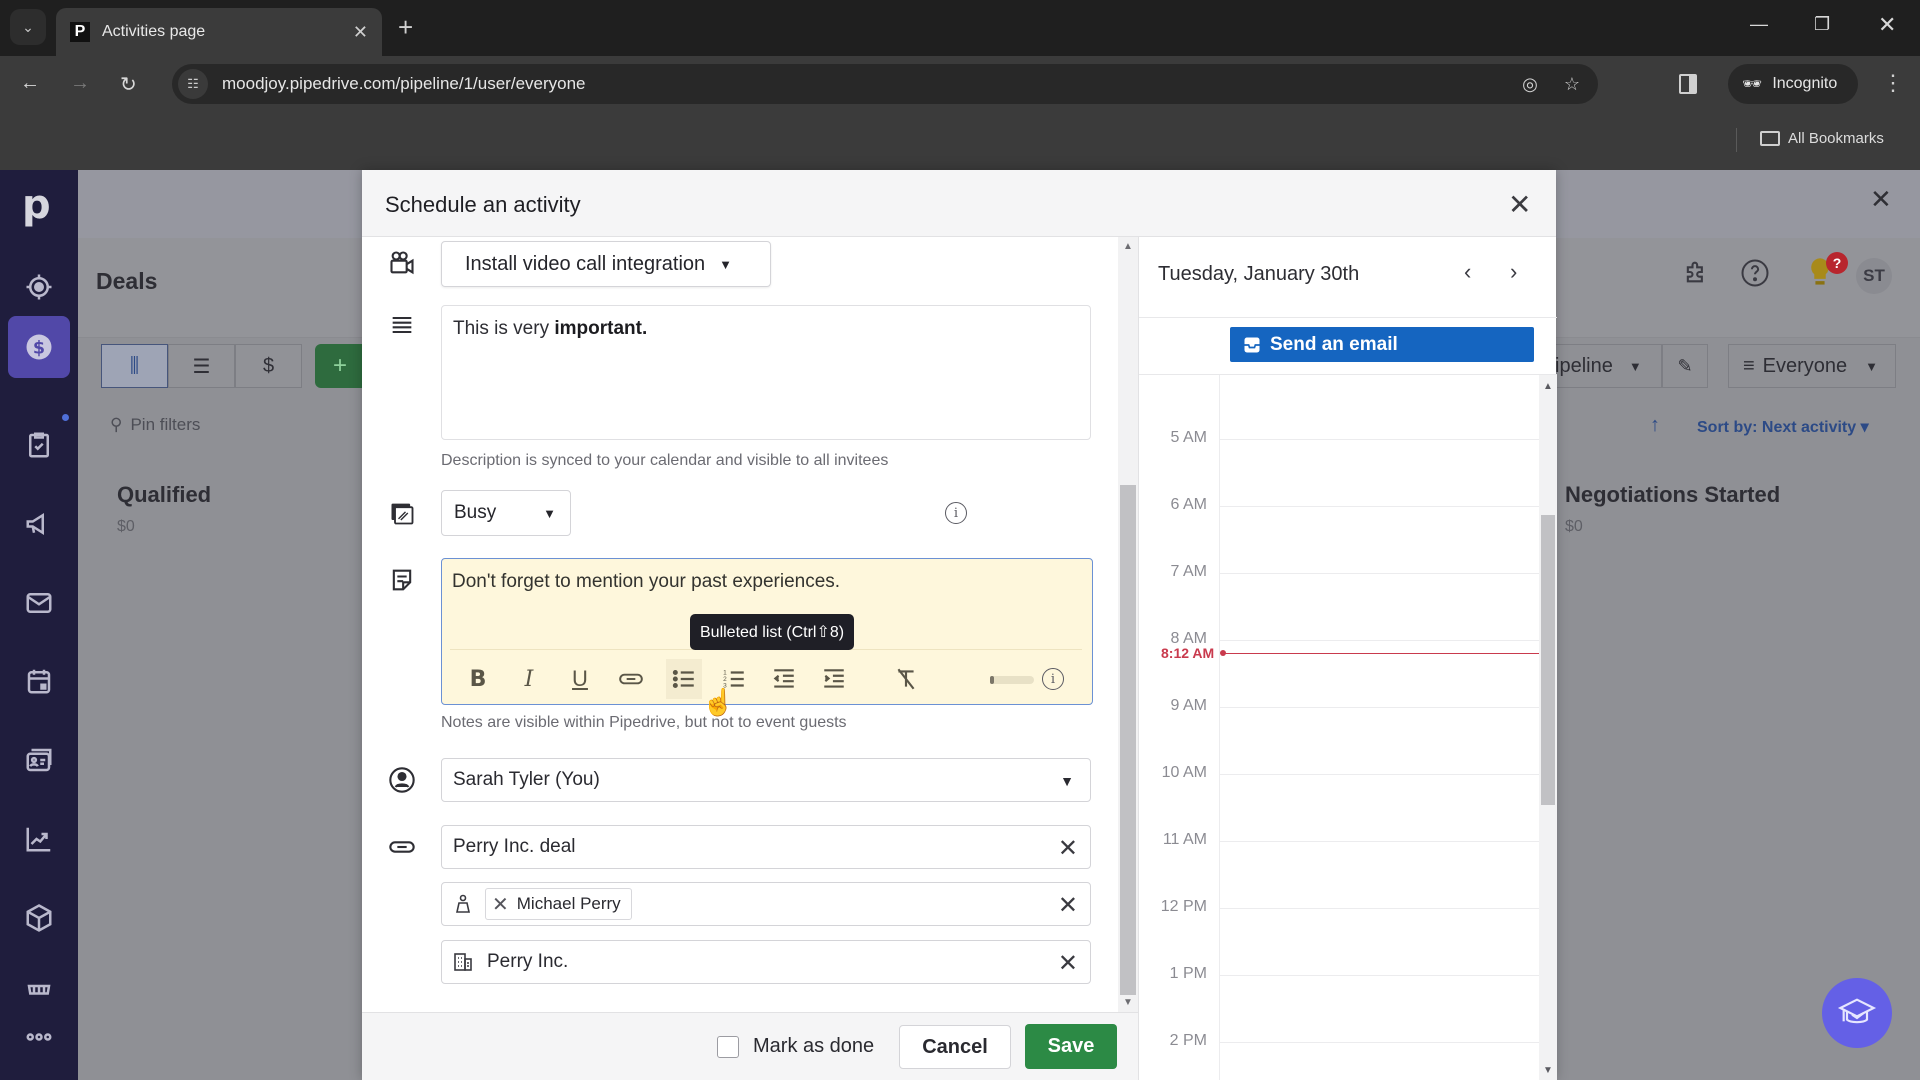 The image size is (1920, 1080). Describe the element at coordinates (1584, 365) in the screenshot. I see `pipeline-label: ipeline` at that location.